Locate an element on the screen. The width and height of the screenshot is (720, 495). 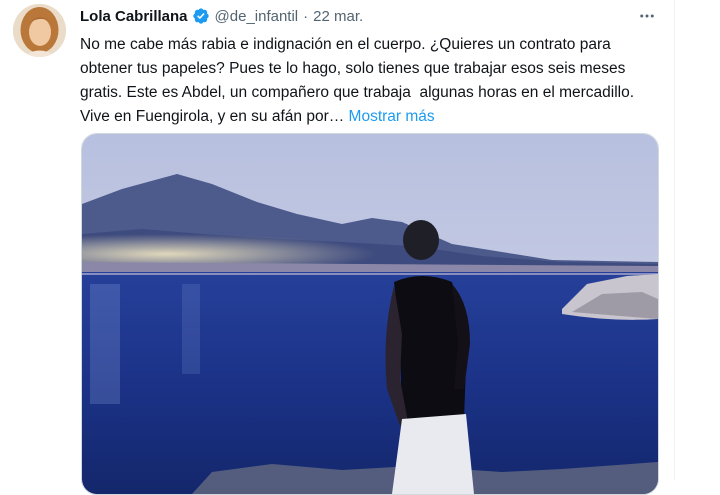
more-options-button is located at coordinates (647, 16).